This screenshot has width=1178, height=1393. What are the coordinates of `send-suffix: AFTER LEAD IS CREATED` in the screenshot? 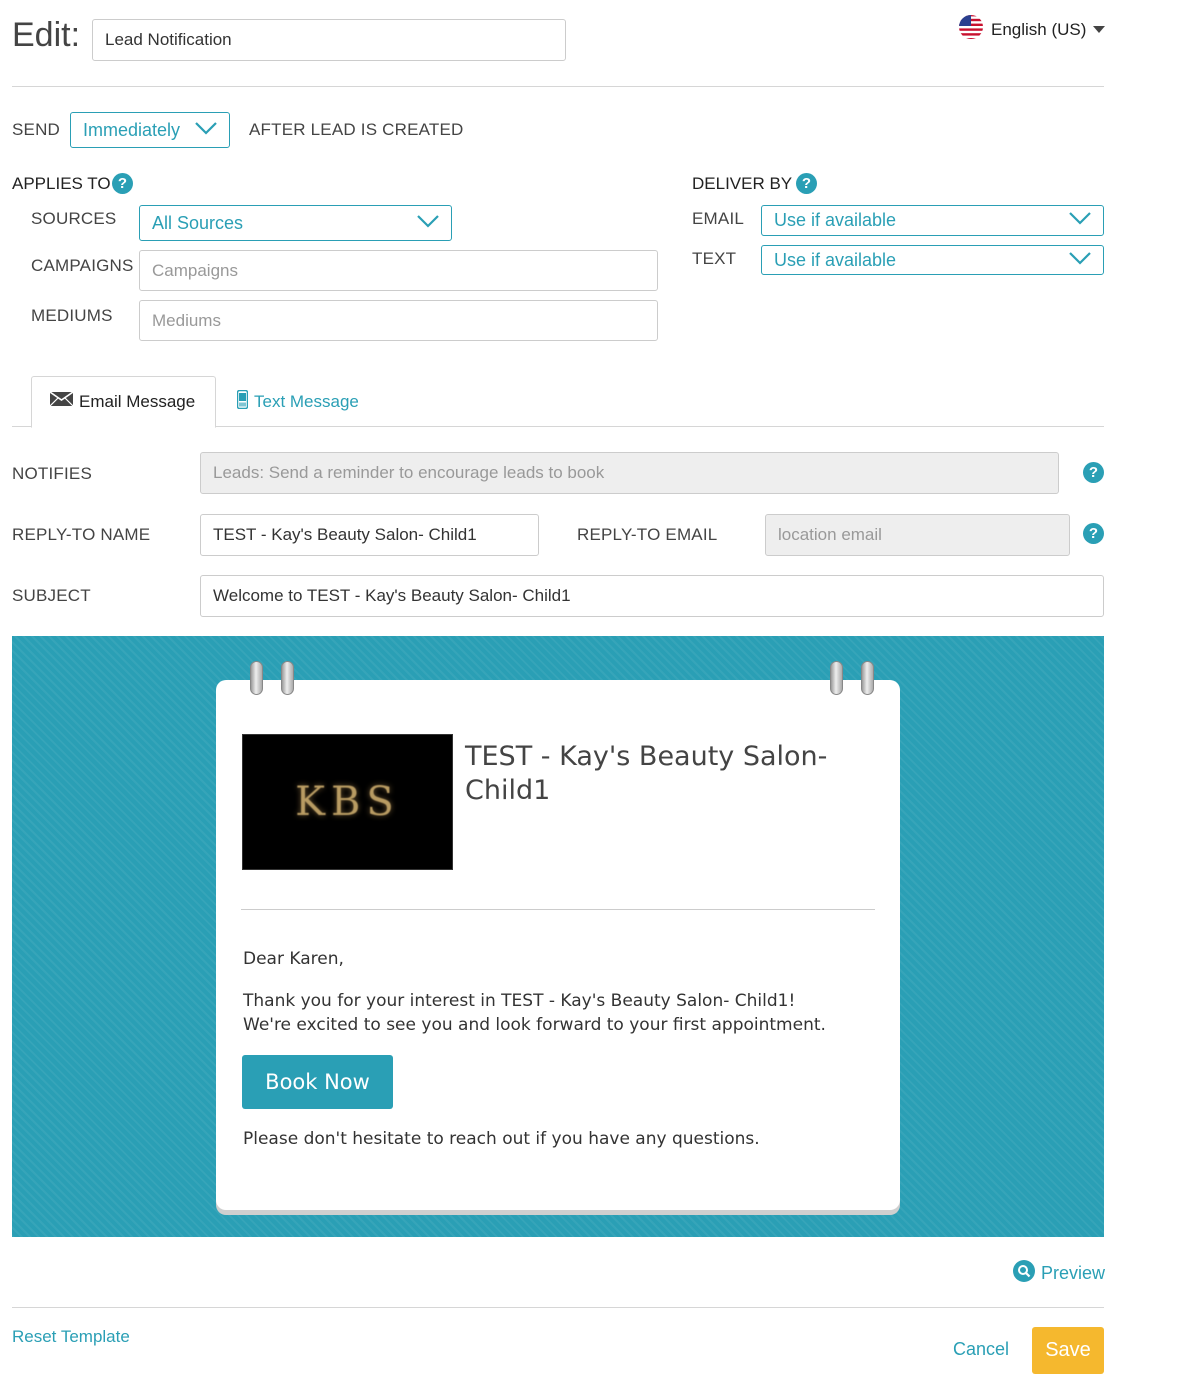 It's located at (356, 129).